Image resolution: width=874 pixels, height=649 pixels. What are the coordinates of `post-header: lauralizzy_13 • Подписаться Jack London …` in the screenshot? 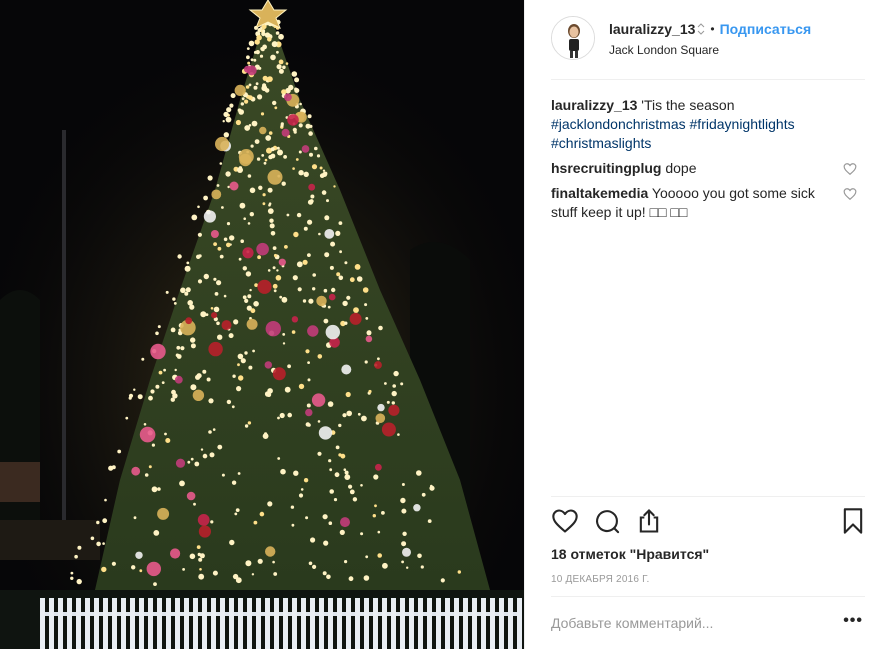 It's located at (708, 48).